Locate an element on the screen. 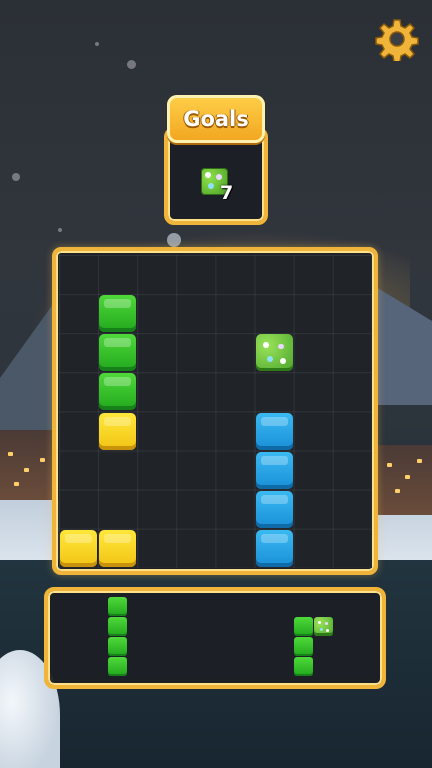  settings-button is located at coordinates (397, 40).